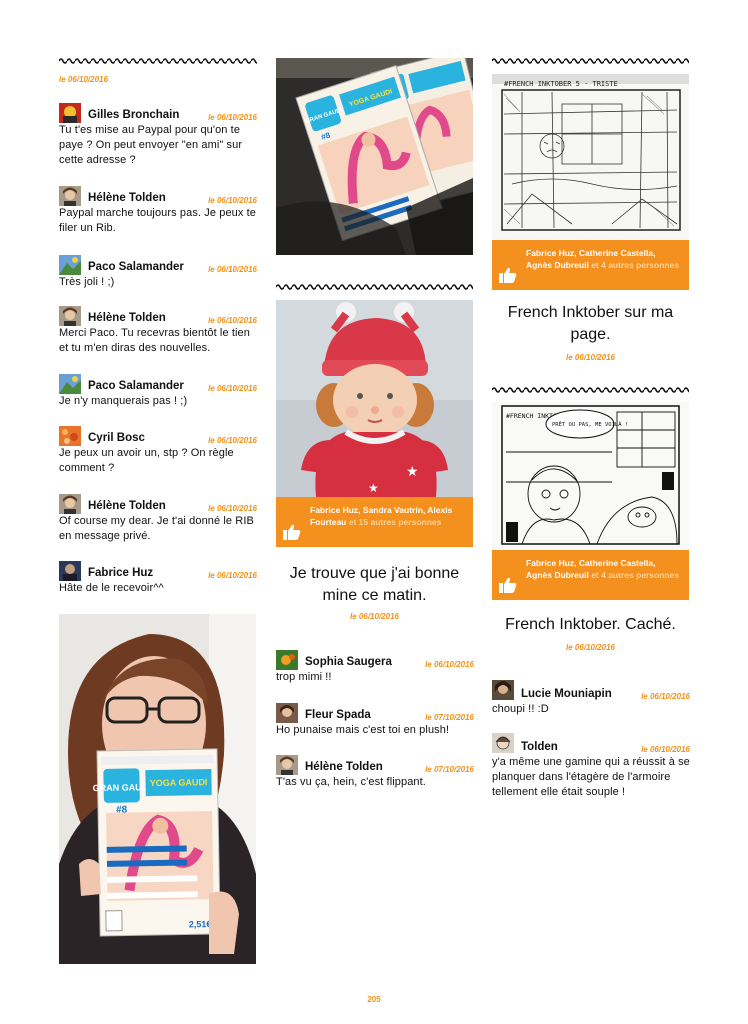  I want to click on comment-author: Fabrice Huz, so click(120, 573).